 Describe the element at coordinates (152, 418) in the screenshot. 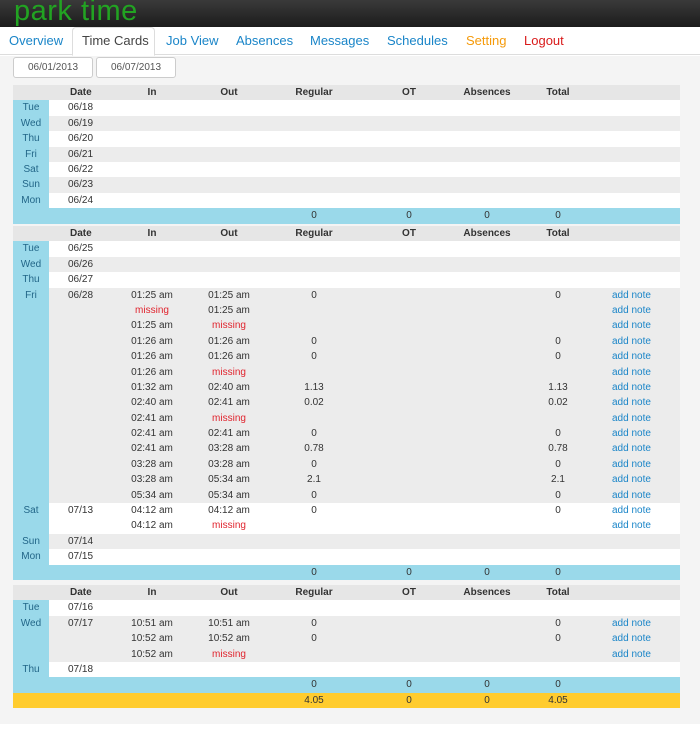

I see `punch-in-cell: 02:41 am` at that location.